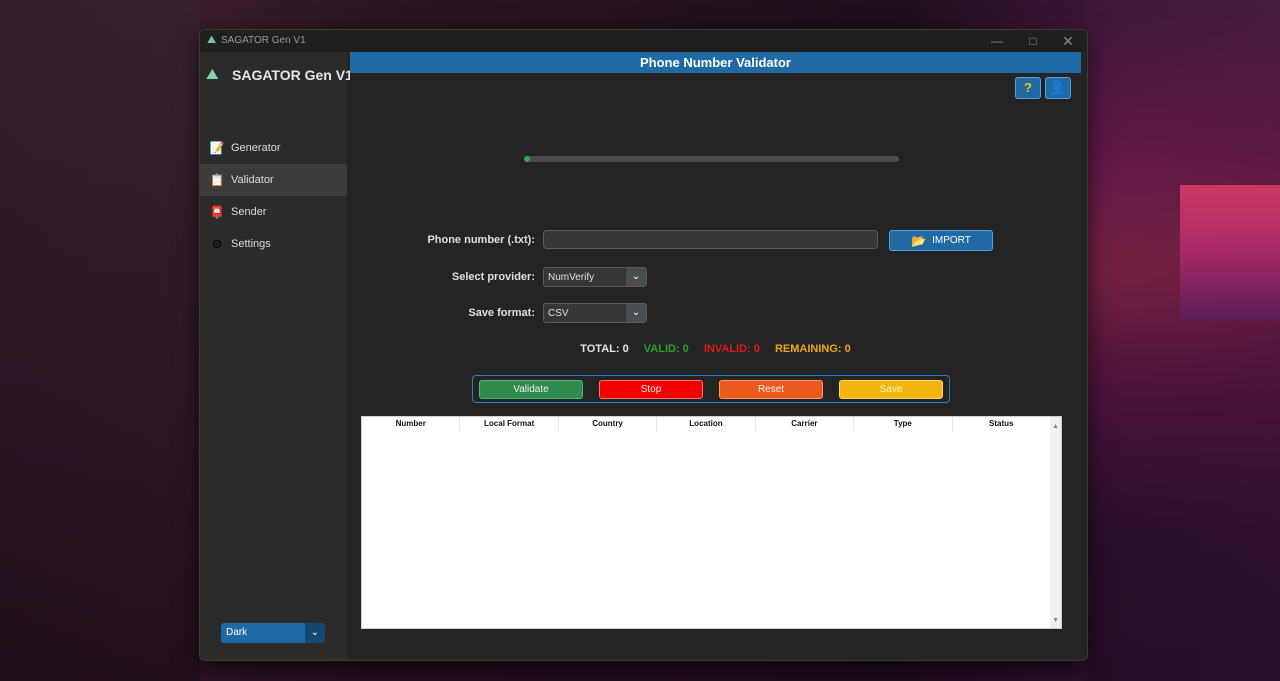 The image size is (1280, 681). What do you see at coordinates (273, 212) in the screenshot?
I see `sidebar-item-sender: 📮 Sender` at bounding box center [273, 212].